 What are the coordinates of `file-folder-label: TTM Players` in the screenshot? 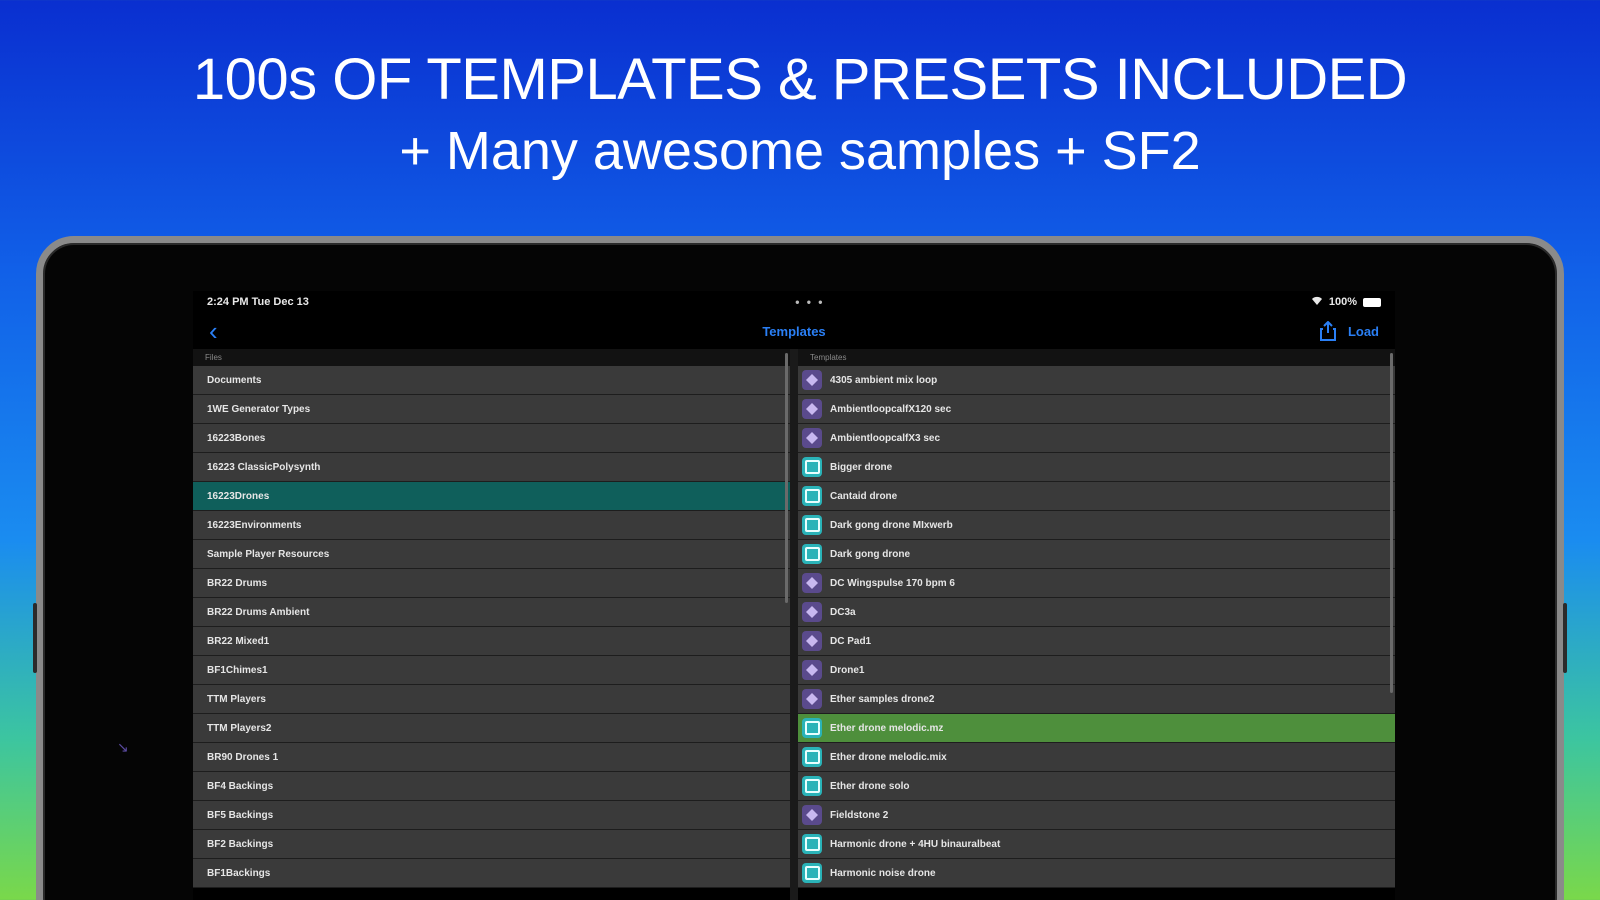 It's located at (236, 699).